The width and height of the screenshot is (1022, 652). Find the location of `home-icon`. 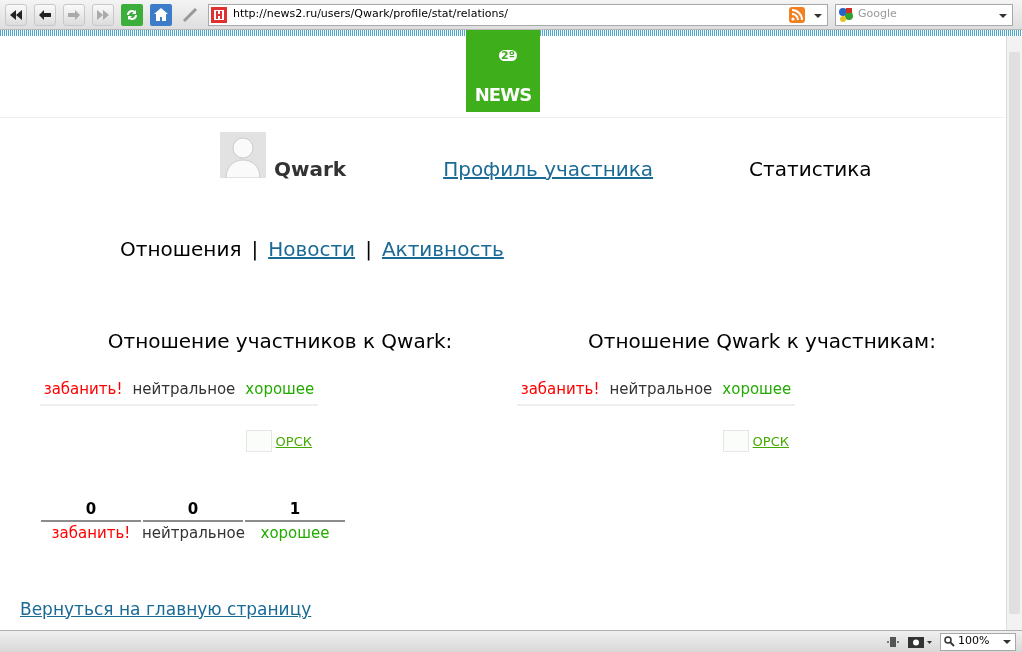

home-icon is located at coordinates (161, 14).